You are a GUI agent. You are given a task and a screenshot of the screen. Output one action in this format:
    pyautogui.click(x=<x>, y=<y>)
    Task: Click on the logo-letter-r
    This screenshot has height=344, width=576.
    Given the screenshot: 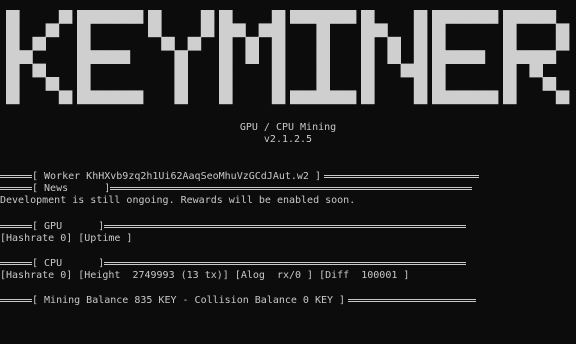 What is the action you would take?
    pyautogui.click(x=536, y=57)
    